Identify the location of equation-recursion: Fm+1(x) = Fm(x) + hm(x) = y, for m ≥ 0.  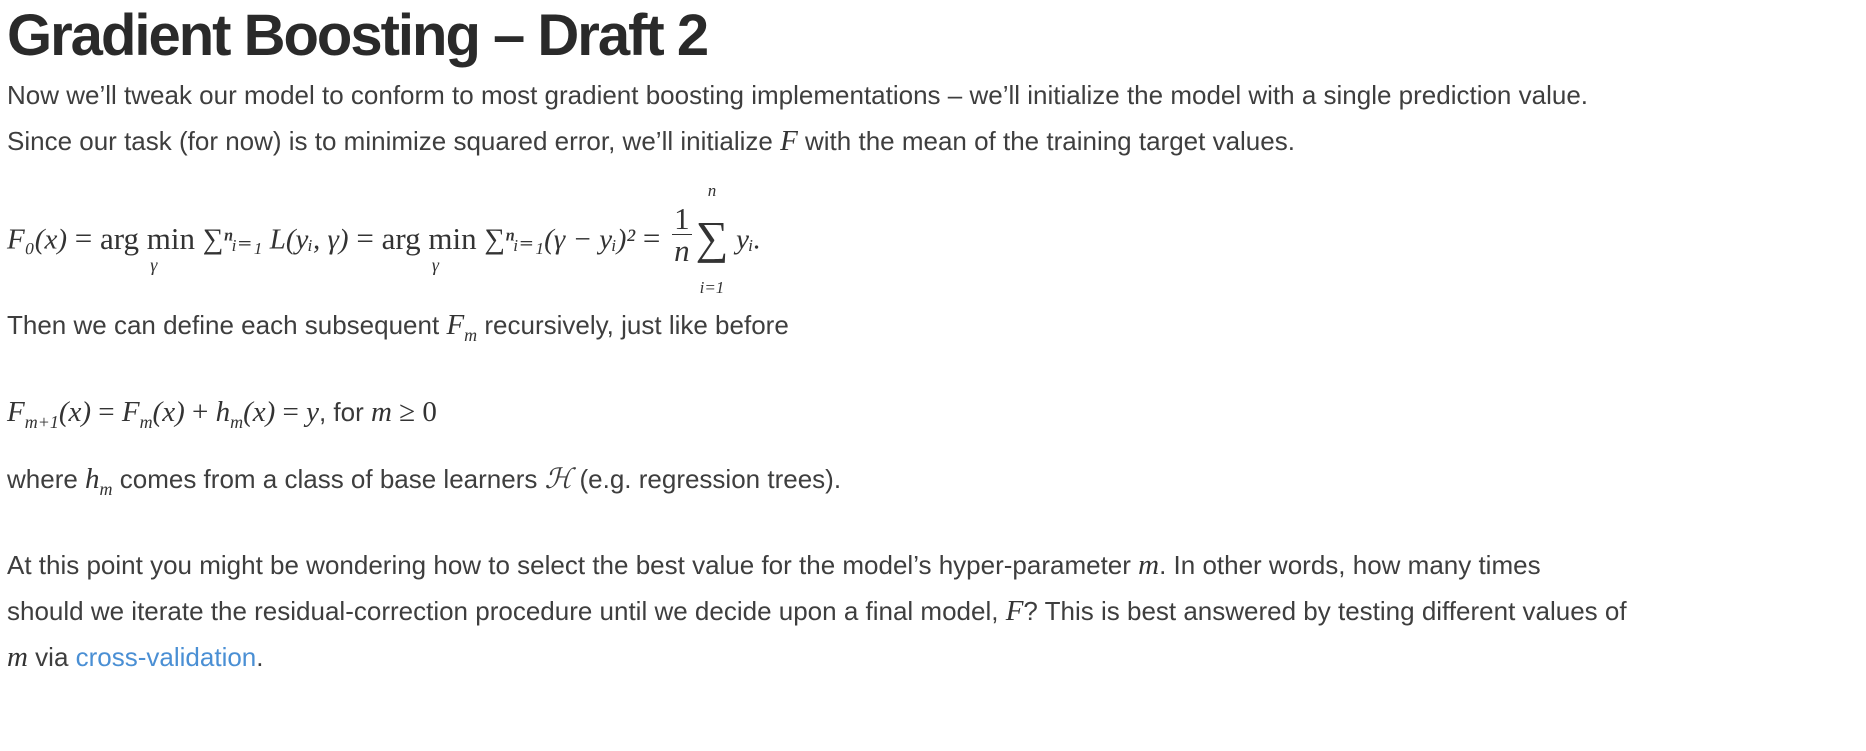
(222, 413).